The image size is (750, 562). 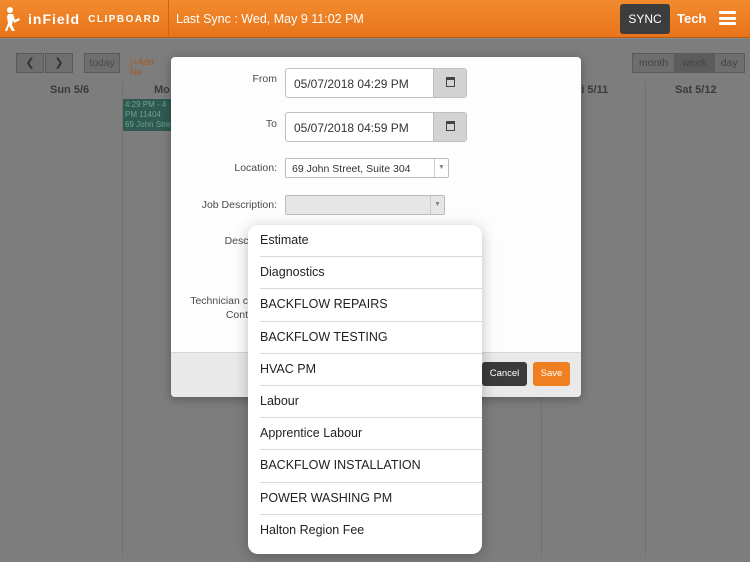 What do you see at coordinates (162, 90) in the screenshot?
I see `day-header-mon: Mo` at bounding box center [162, 90].